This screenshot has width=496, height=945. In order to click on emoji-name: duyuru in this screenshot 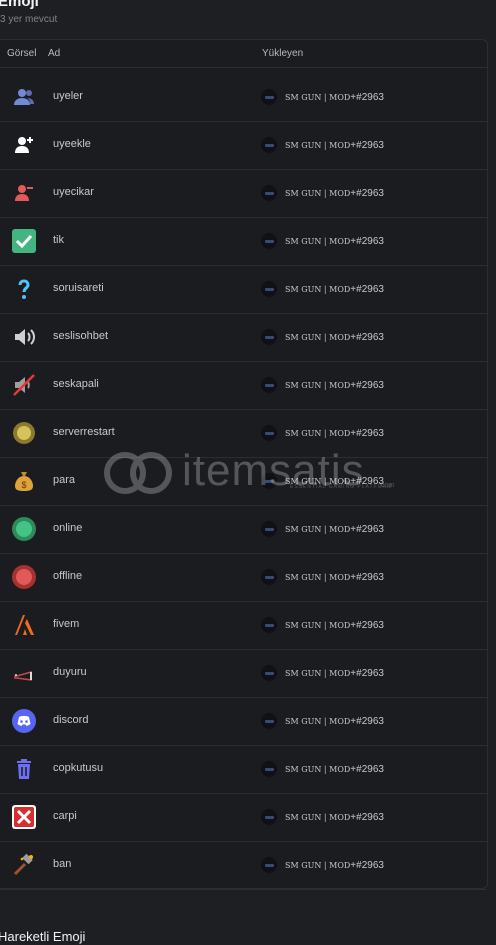, I will do `click(70, 672)`.